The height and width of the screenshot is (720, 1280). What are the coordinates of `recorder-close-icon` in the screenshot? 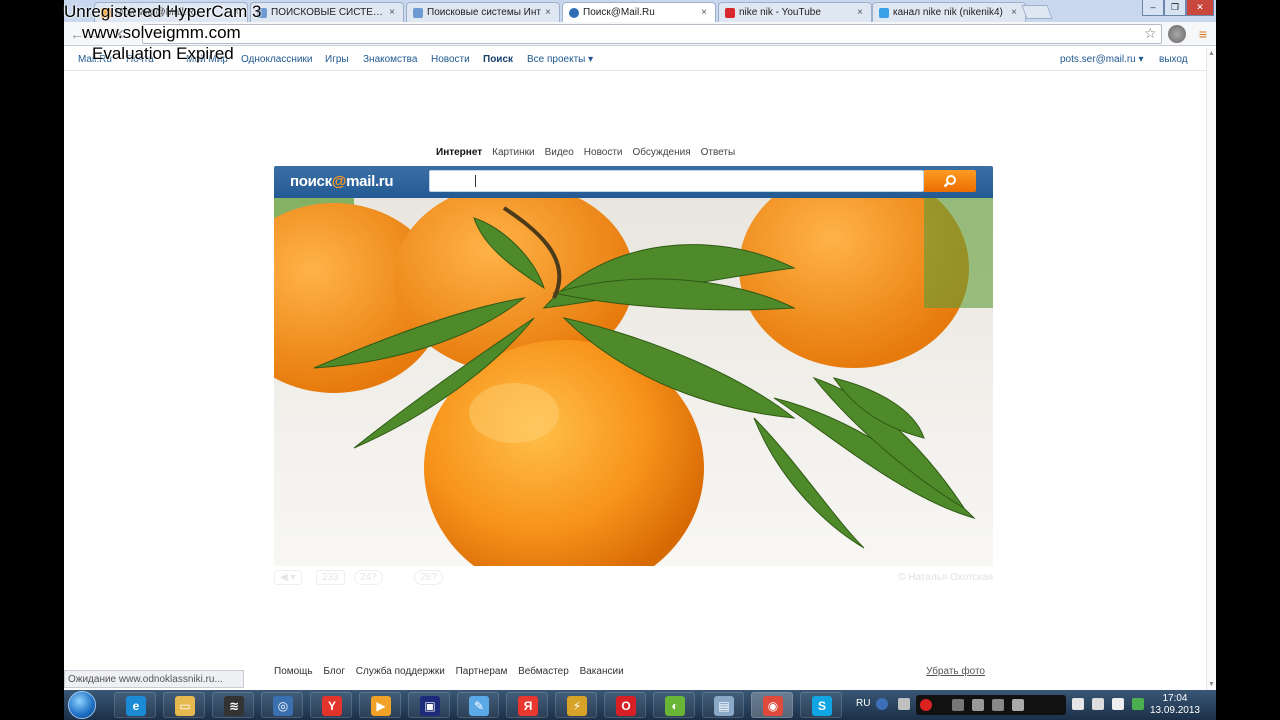 It's located at (1018, 705).